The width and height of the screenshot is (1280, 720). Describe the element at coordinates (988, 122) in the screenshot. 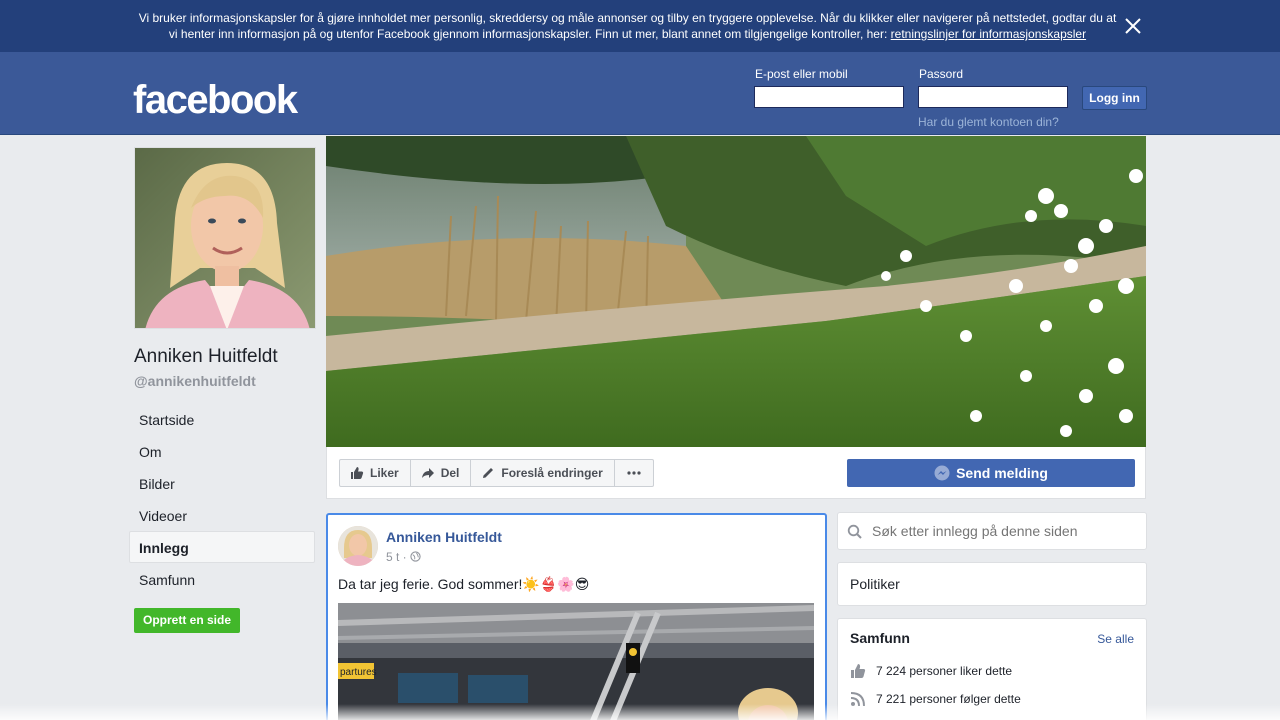

I see `forgot-account-link: Har du glemt kontoen din?` at that location.